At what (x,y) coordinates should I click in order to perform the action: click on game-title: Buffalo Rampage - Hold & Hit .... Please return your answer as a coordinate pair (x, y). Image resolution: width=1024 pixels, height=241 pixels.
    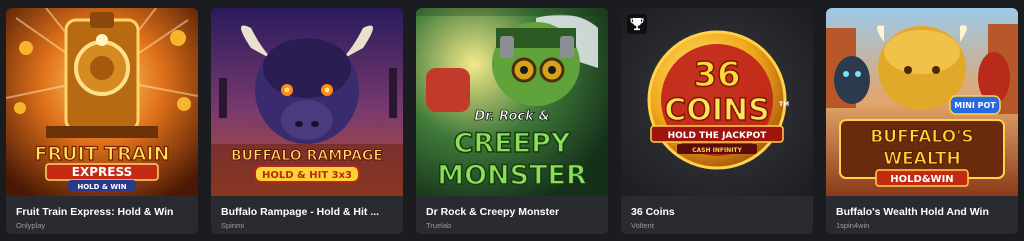
    Looking at the image, I should click on (308, 212).